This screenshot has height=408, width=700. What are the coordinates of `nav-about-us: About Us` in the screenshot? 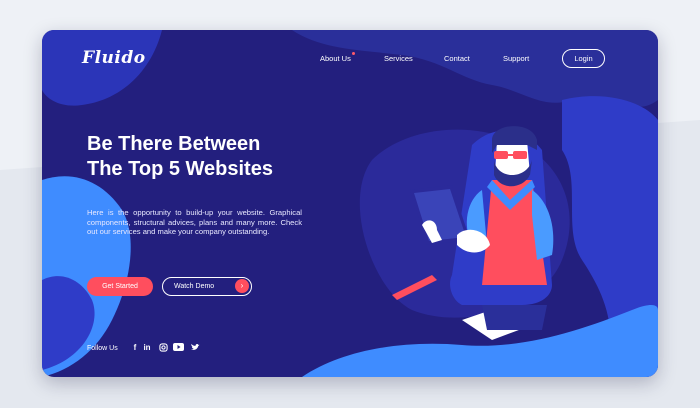 It's located at (335, 58).